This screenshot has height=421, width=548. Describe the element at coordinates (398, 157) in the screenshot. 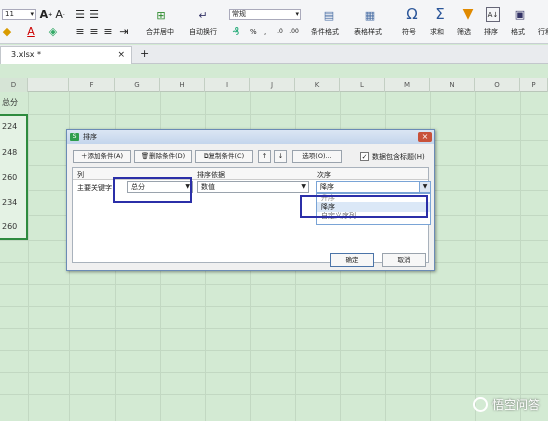

I see `header-checkbox-label: 数据包含标题(H)` at that location.